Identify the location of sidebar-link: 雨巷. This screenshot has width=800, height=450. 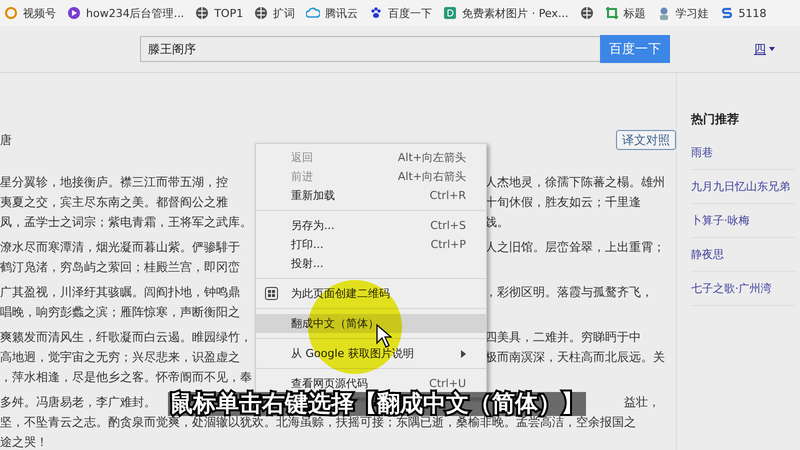
(743, 153).